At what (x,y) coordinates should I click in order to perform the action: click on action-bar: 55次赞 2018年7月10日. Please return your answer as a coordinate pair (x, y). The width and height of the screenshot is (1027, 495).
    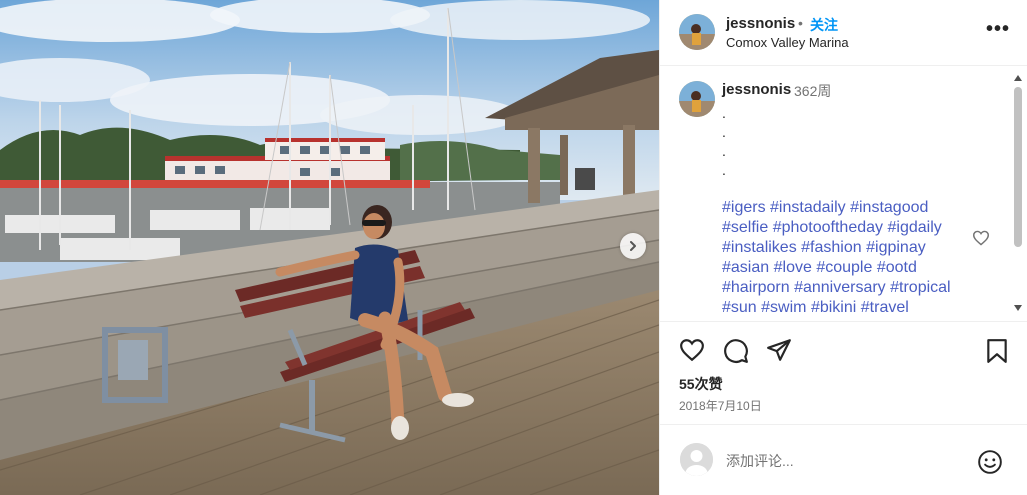
    Looking at the image, I should click on (843, 373).